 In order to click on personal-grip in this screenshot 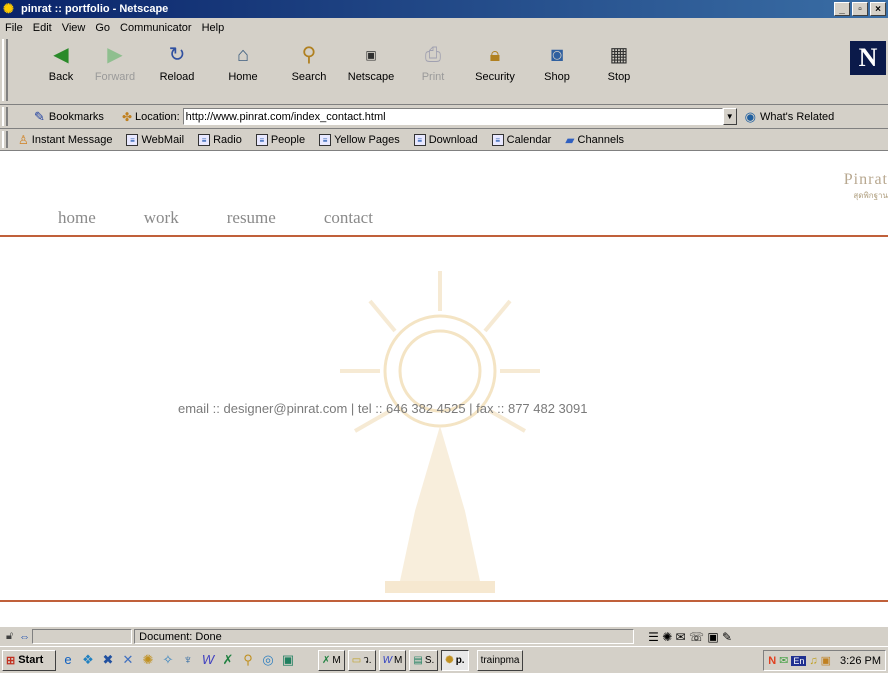, I will do `click(5, 139)`.